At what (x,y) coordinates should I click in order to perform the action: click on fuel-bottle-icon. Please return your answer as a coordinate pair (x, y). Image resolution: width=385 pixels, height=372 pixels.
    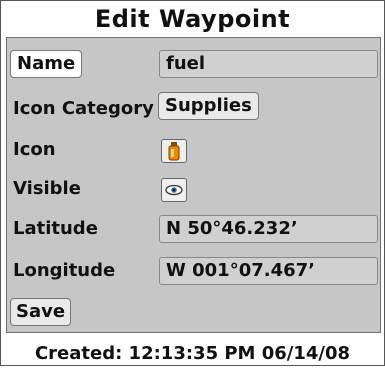
    Looking at the image, I should click on (174, 151).